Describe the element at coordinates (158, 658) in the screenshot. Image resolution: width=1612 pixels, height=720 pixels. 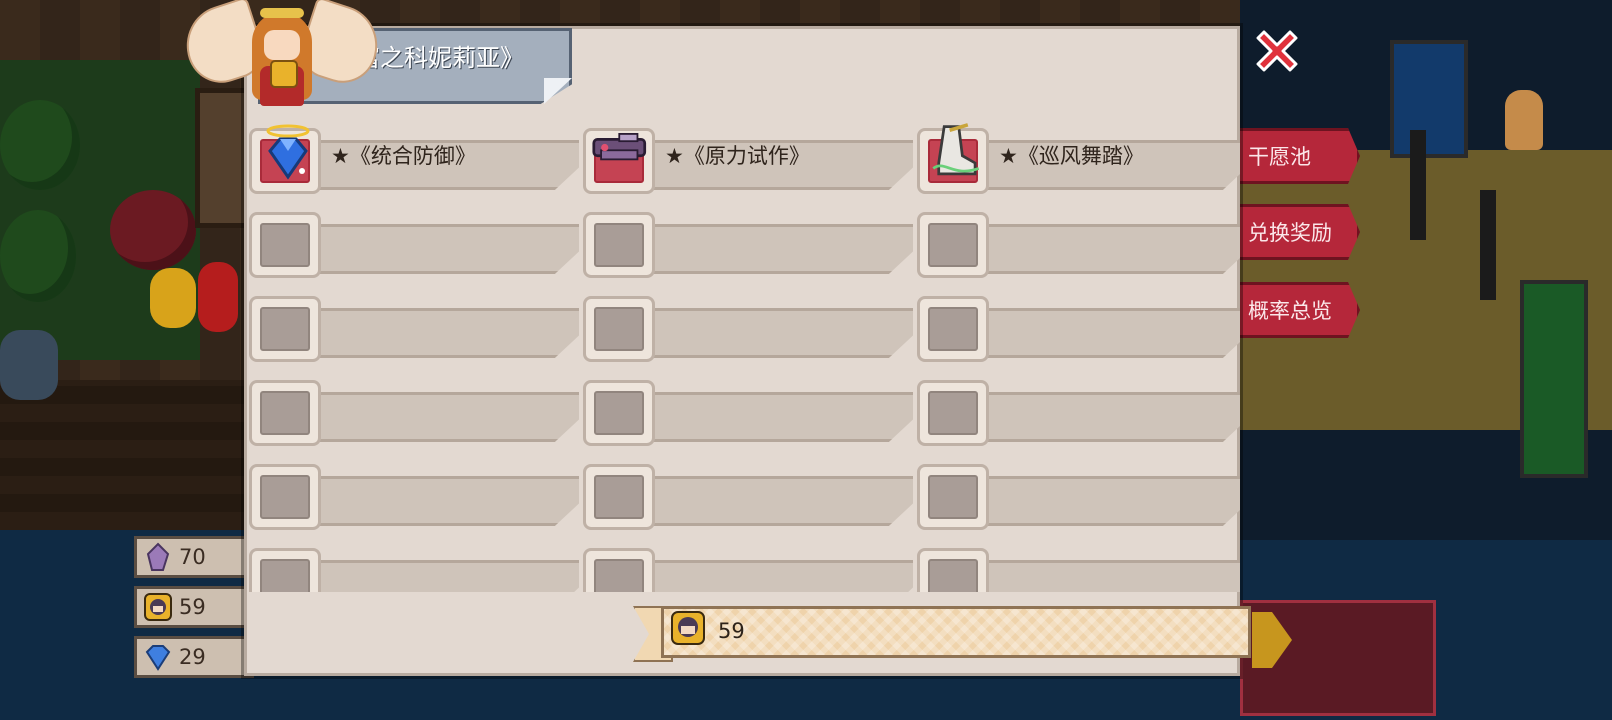
I see `blue-gem-icon` at that location.